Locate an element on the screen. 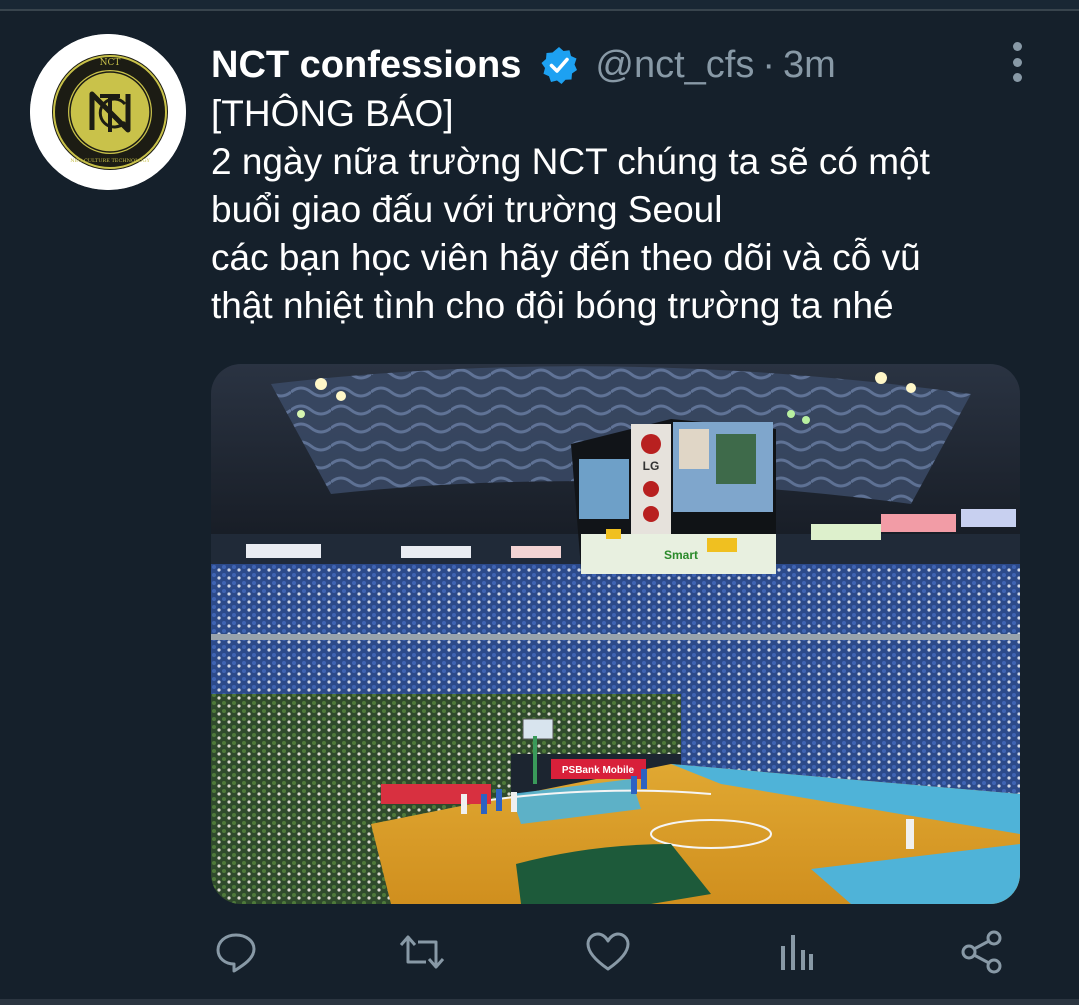  top-divider is located at coordinates (539, 5).